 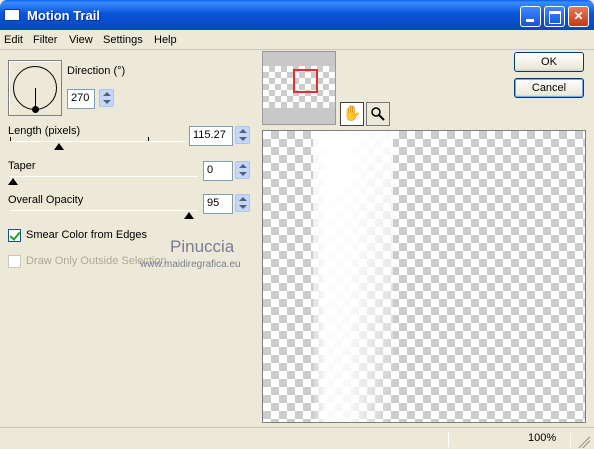 What do you see at coordinates (305, 81) in the screenshot?
I see `navigator-view-rectangle` at bounding box center [305, 81].